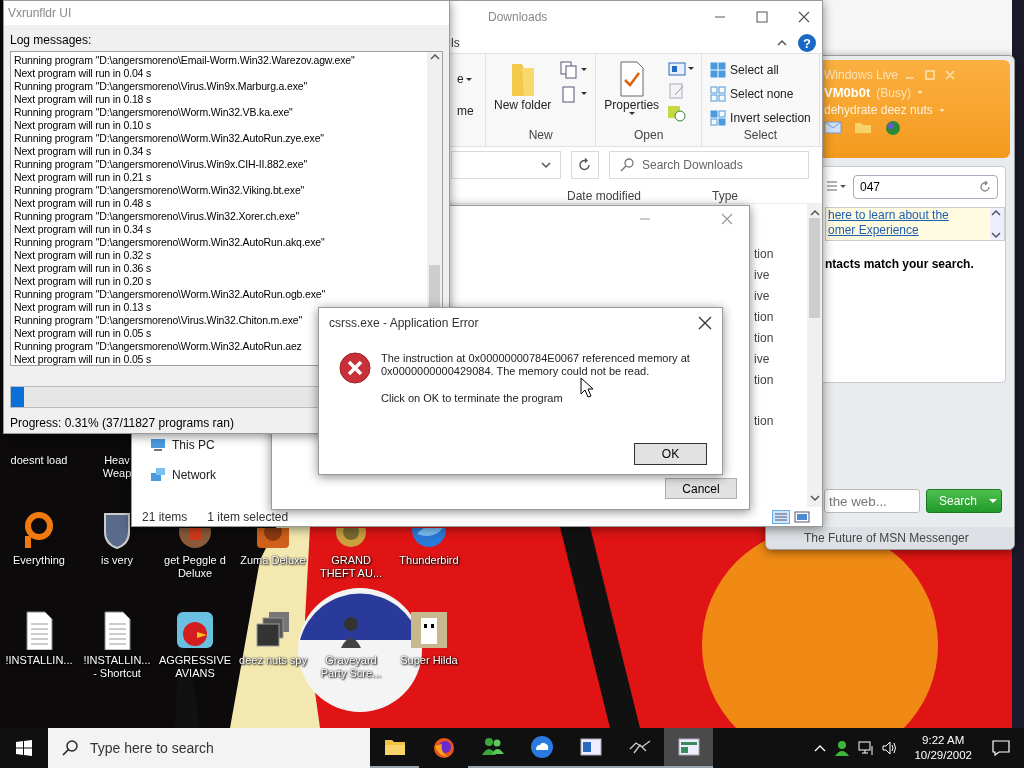 The height and width of the screenshot is (768, 1024). What do you see at coordinates (836, 187) in the screenshot?
I see `list-view-icon` at bounding box center [836, 187].